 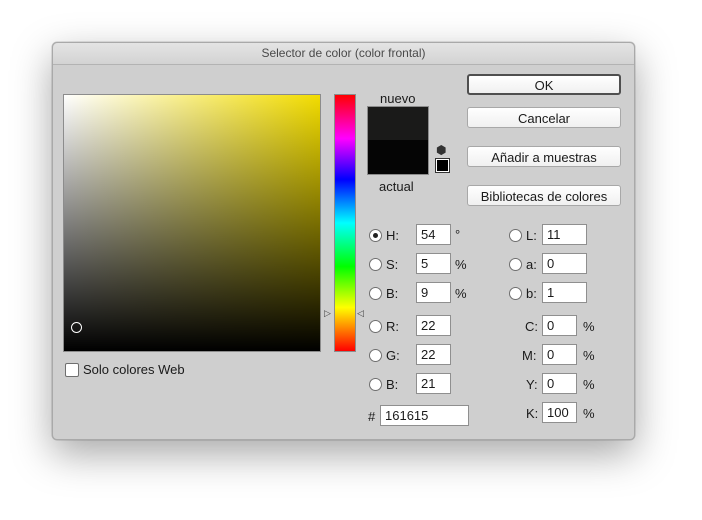 I want to click on blue-radio, so click(x=375, y=384).